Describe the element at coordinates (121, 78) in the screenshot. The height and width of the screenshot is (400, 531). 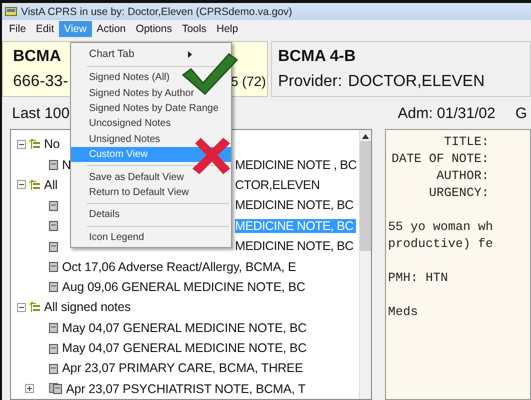
I see `menu-entry: Signed Notes (All)` at that location.